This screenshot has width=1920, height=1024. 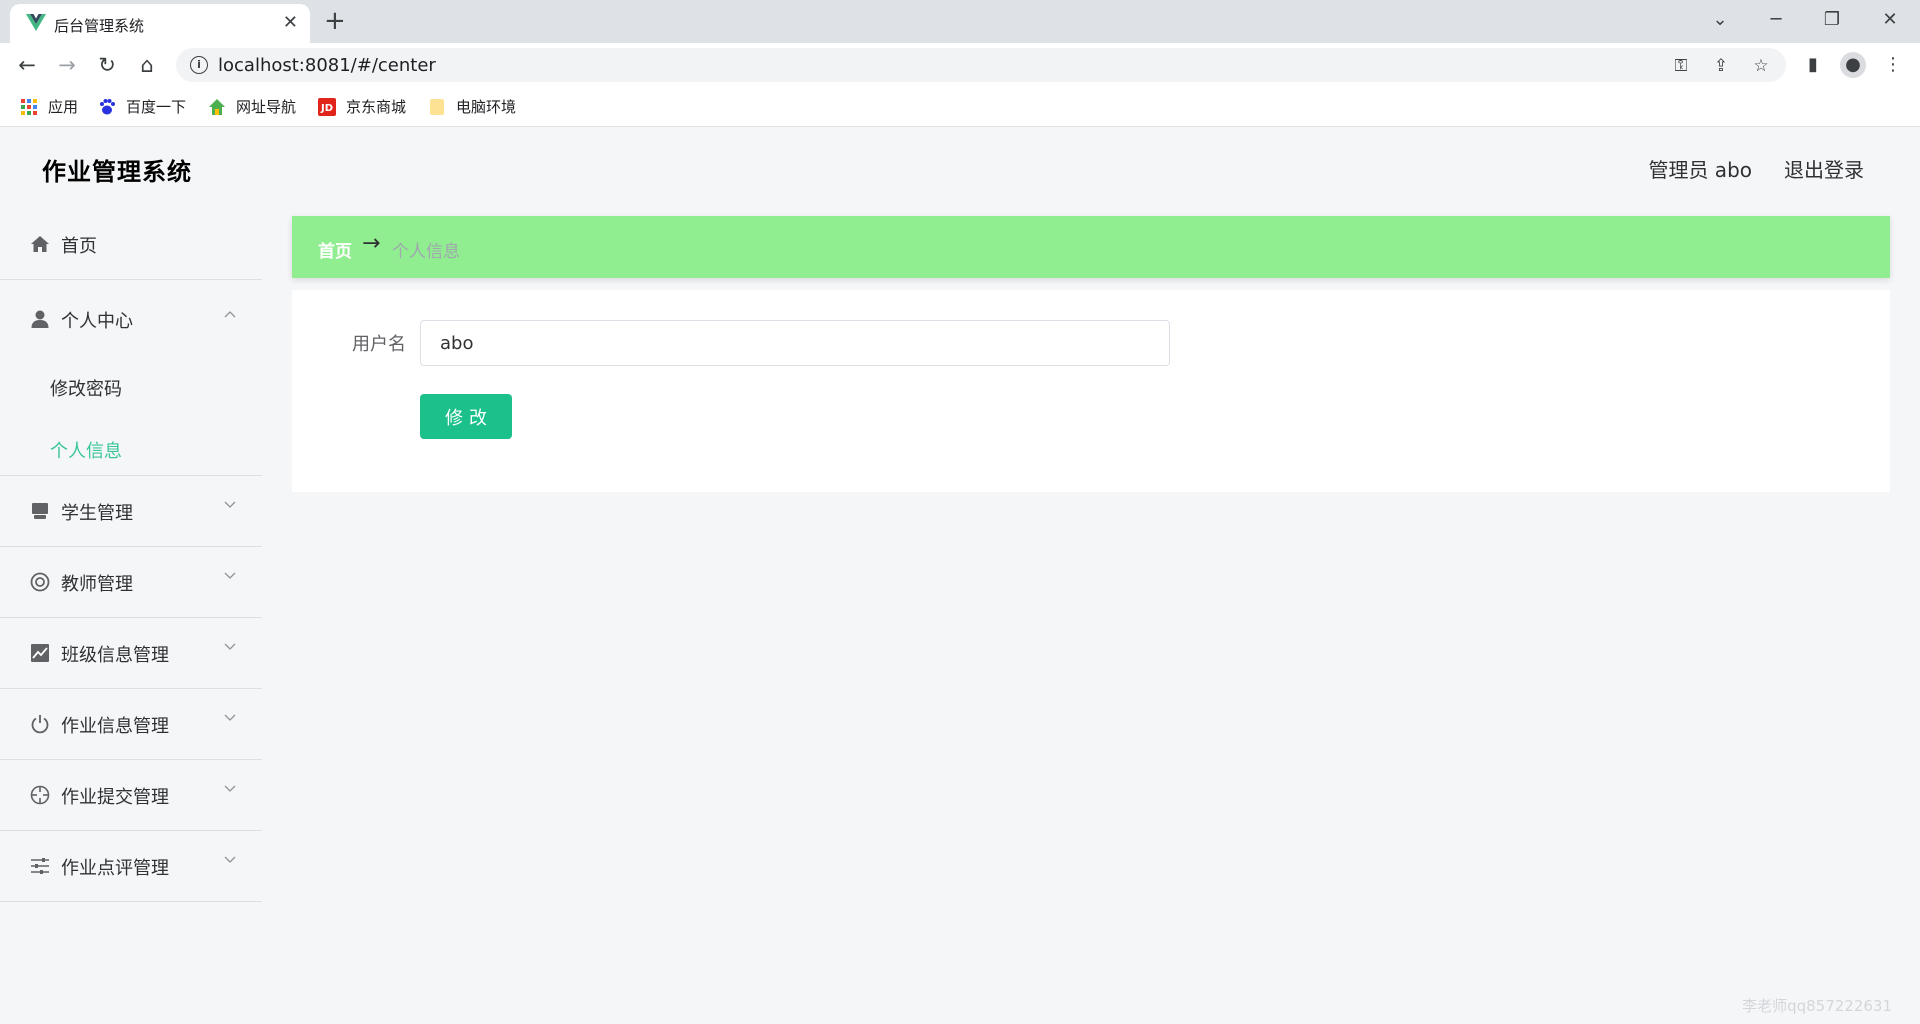 I want to click on app-header: 作业管理系统 管理员 abo 退出登录, so click(x=960, y=168).